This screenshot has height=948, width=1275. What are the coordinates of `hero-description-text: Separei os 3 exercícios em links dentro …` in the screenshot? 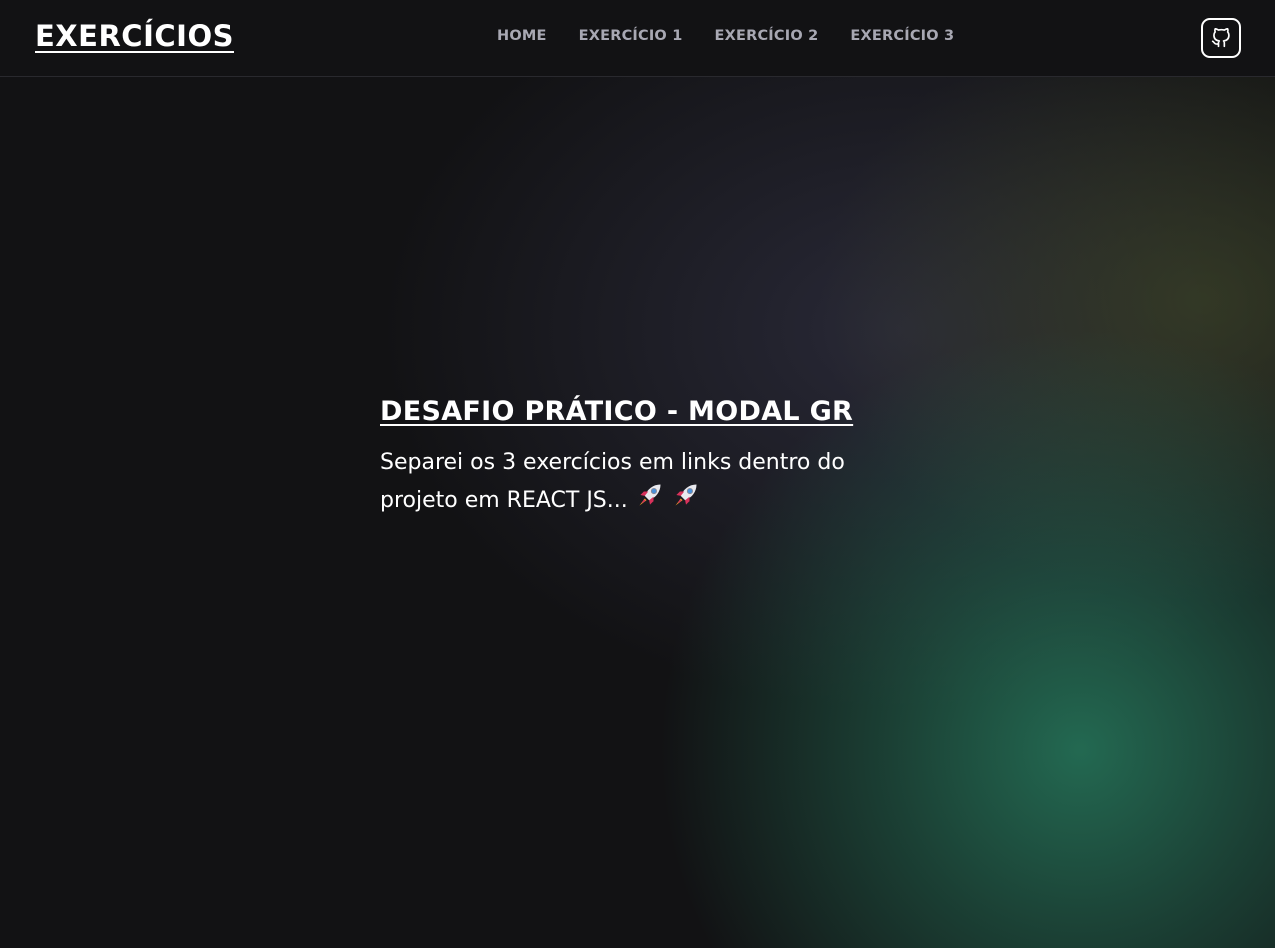 It's located at (612, 481).